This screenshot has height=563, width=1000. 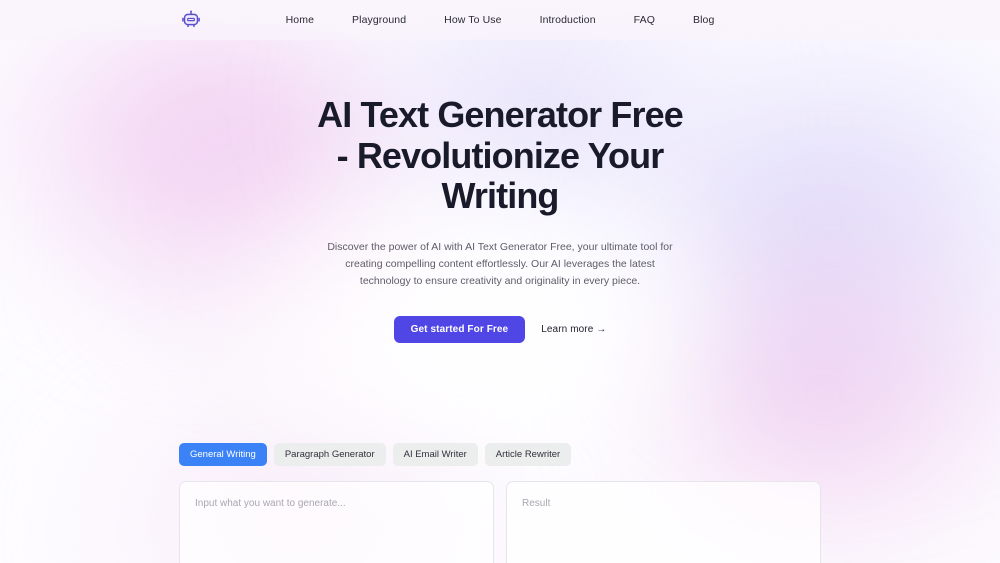 What do you see at coordinates (336, 522) in the screenshot?
I see `prompt-input` at bounding box center [336, 522].